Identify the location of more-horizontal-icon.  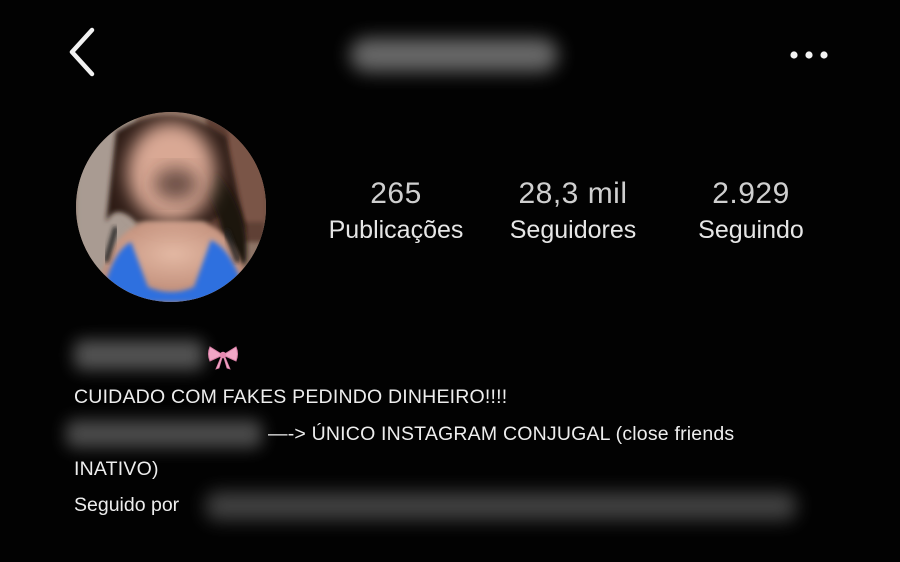
(809, 55).